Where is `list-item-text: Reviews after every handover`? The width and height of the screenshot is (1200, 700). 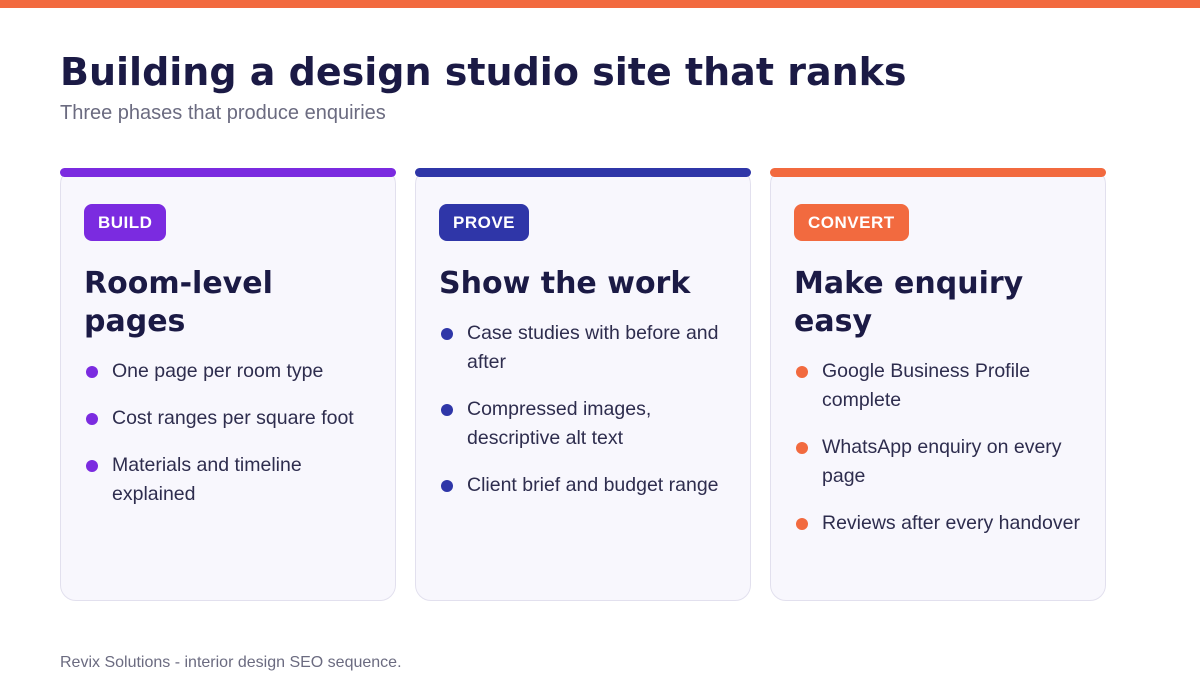 list-item-text: Reviews after every handover is located at coordinates (951, 523).